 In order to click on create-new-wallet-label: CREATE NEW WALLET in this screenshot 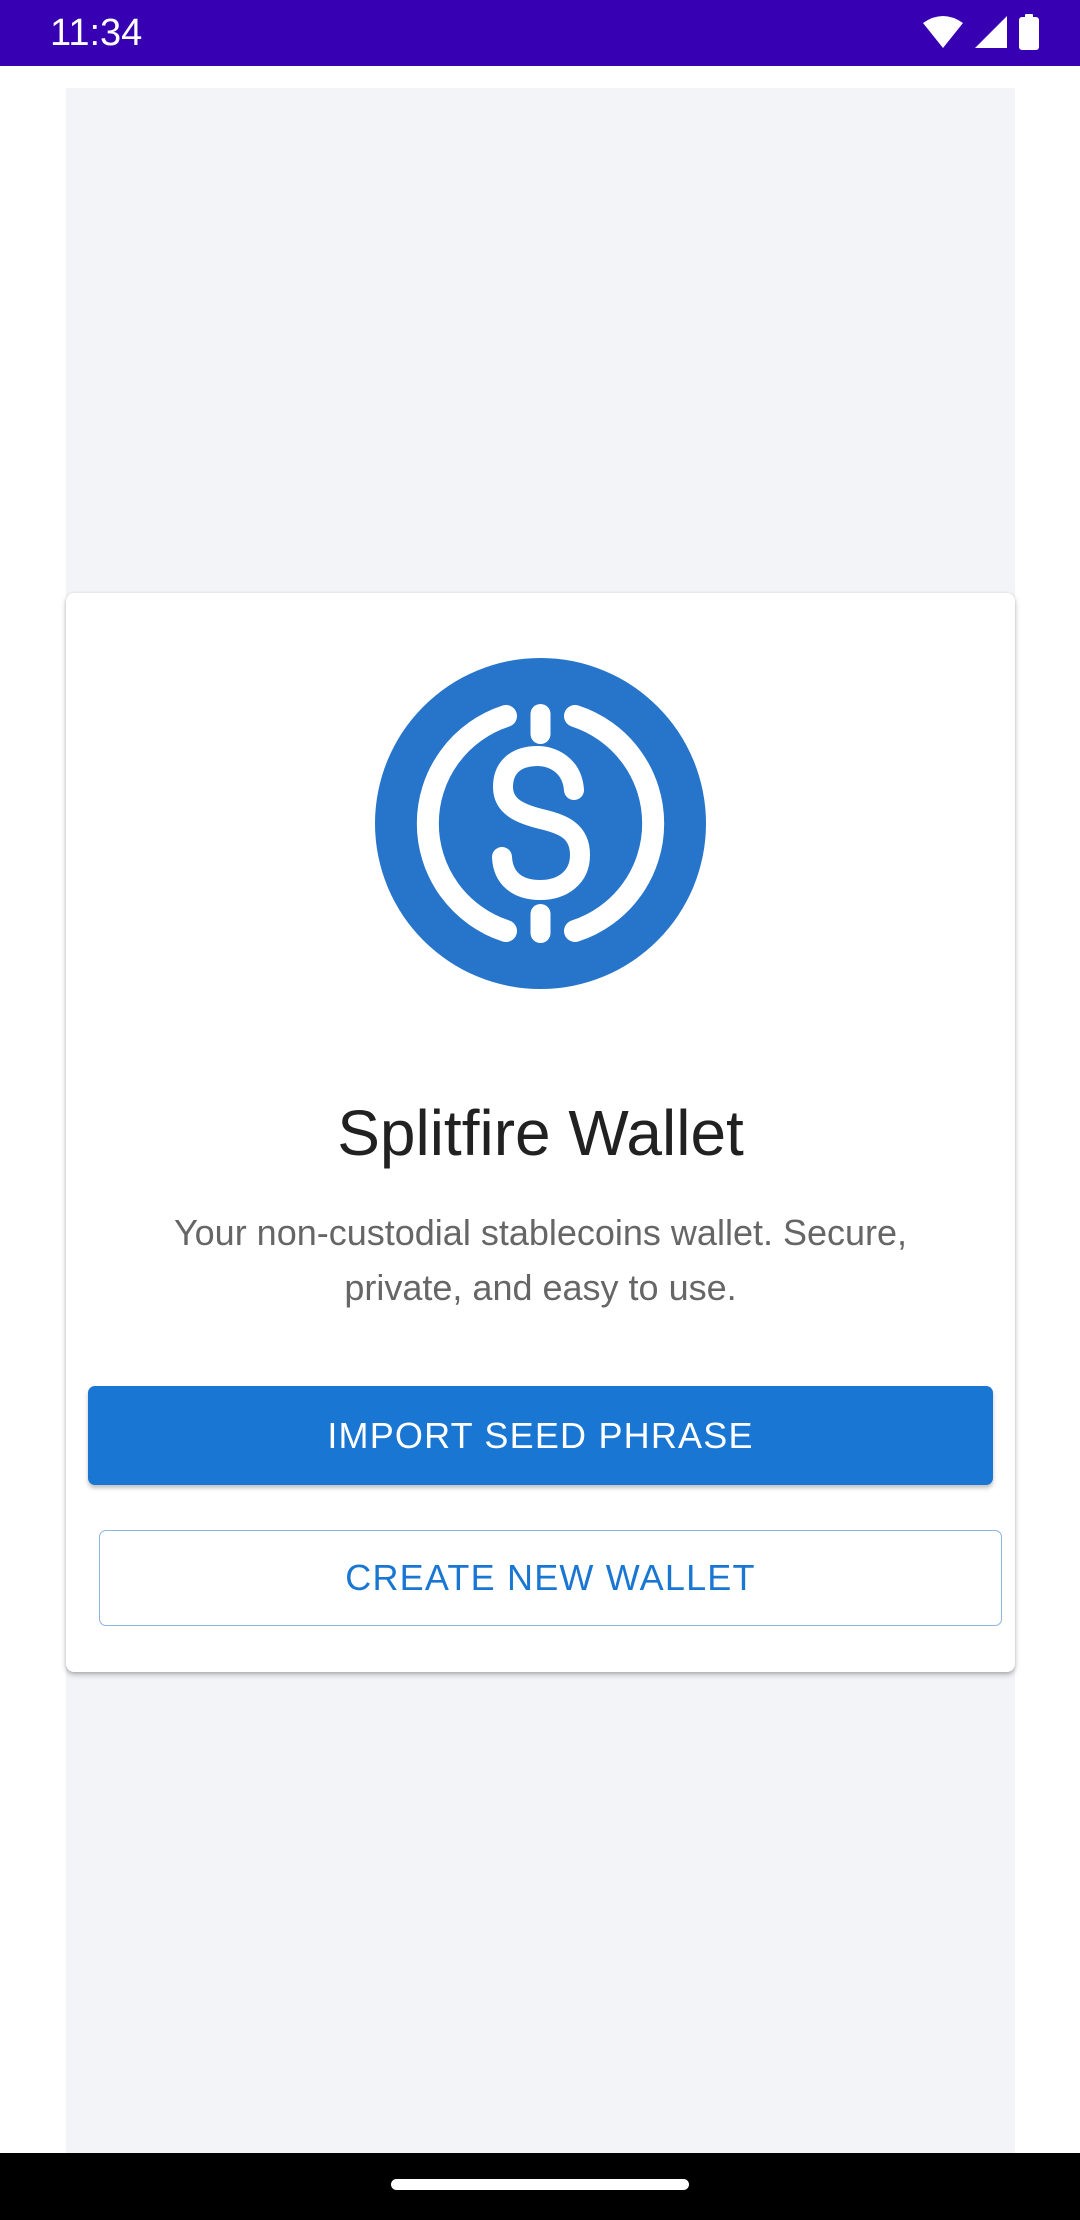, I will do `click(550, 1577)`.